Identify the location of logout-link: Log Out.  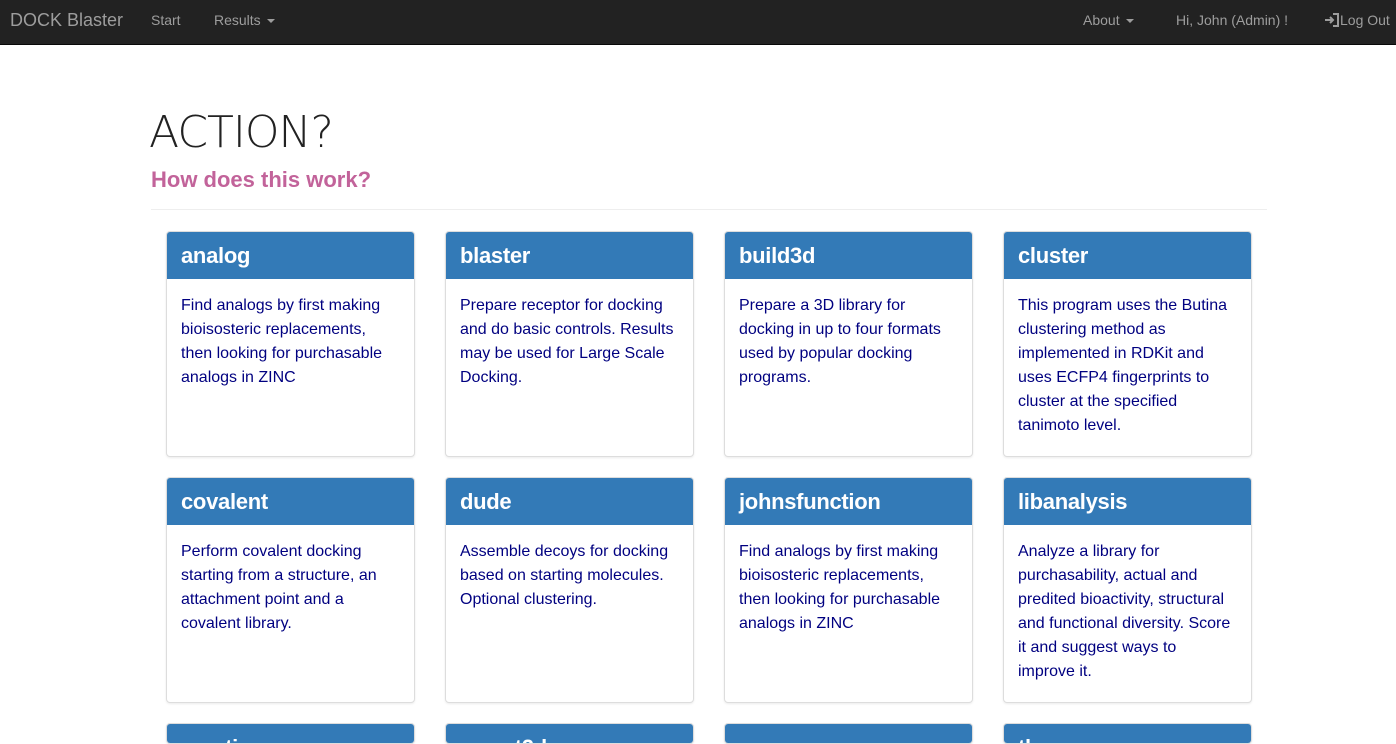
(1357, 20).